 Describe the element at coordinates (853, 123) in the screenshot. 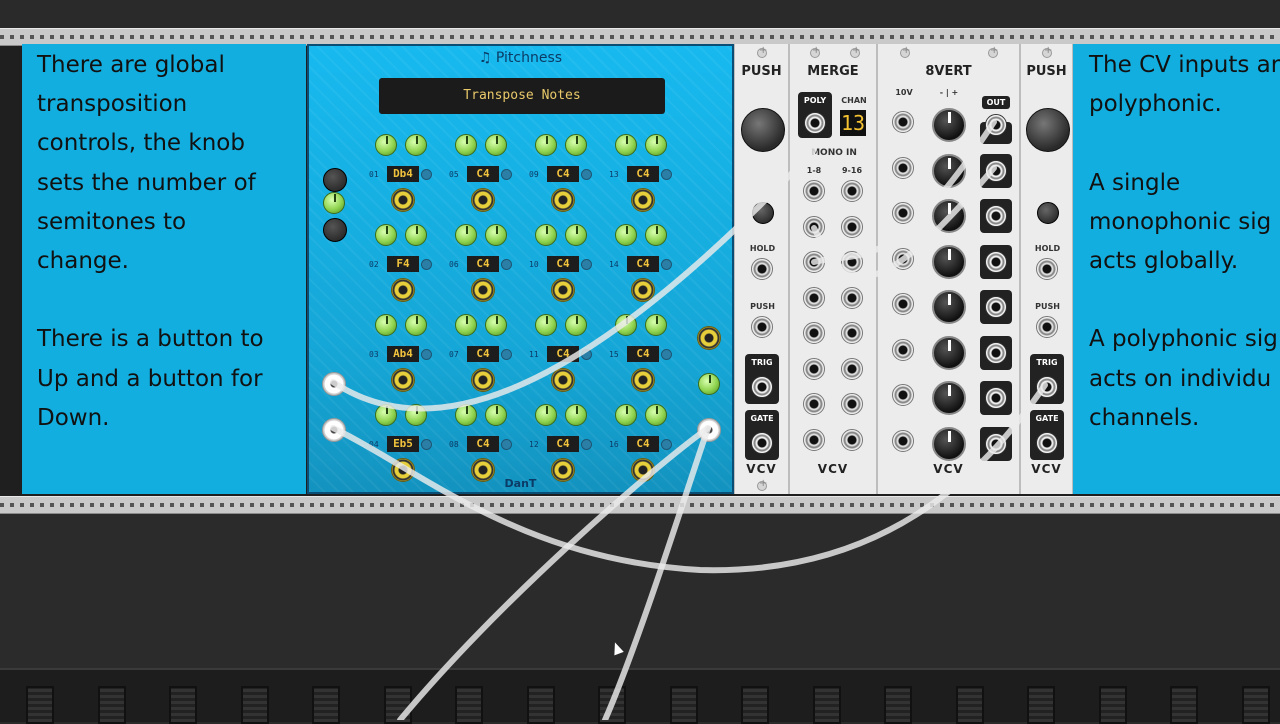

I see `channel-count-display: 13` at that location.